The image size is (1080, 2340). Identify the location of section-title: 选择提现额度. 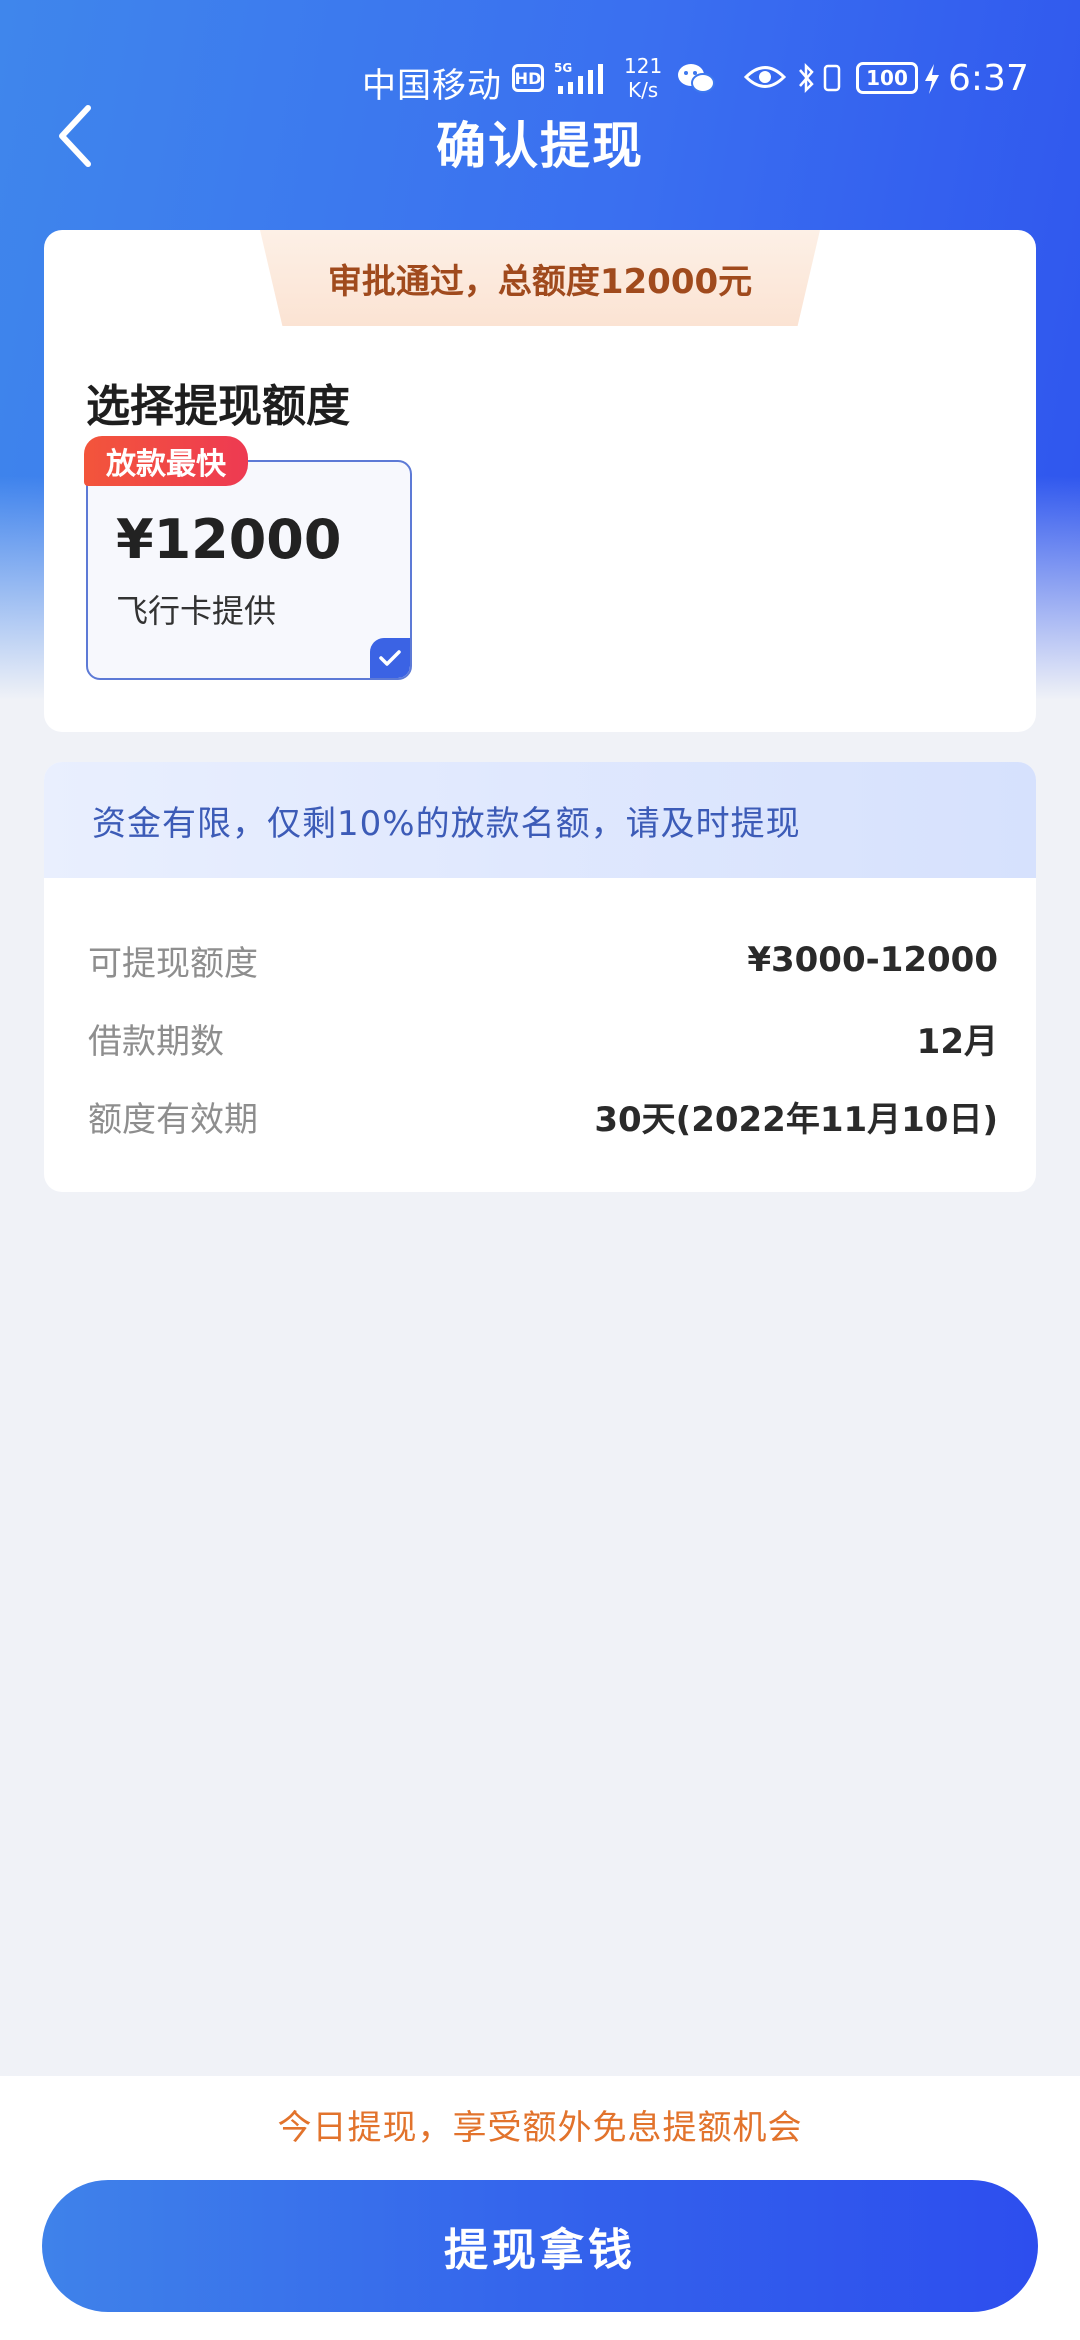
(218, 406).